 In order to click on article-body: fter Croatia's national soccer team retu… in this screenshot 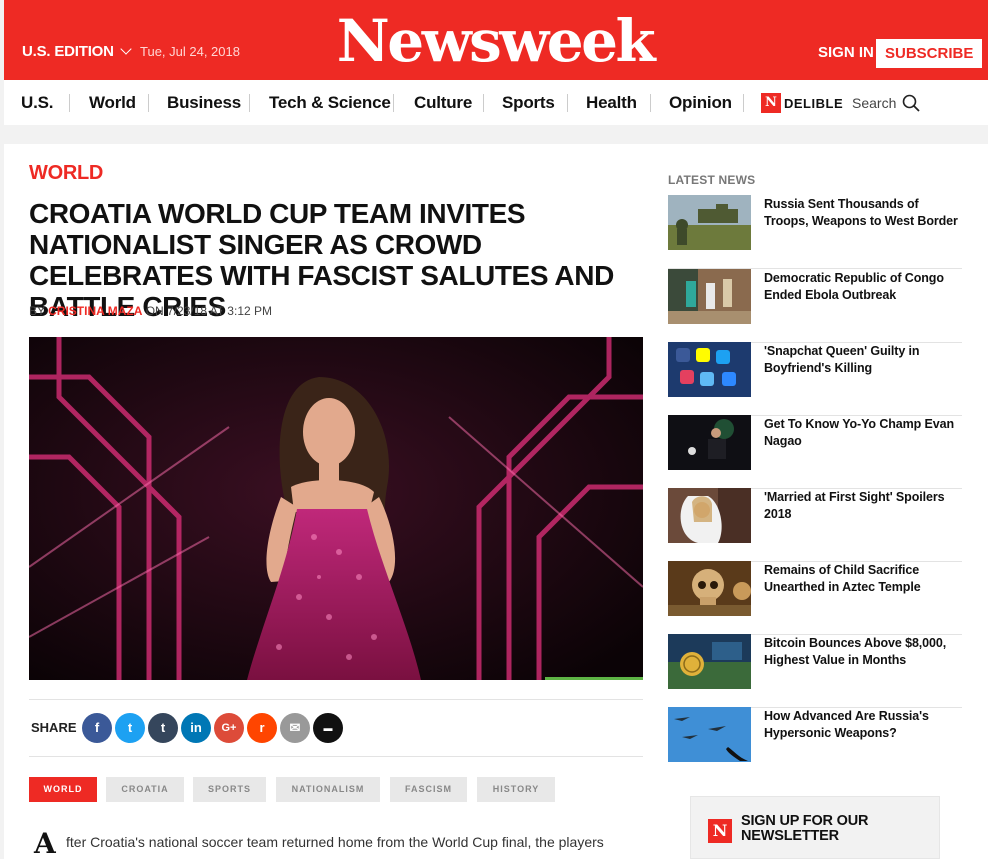, I will do `click(335, 842)`.